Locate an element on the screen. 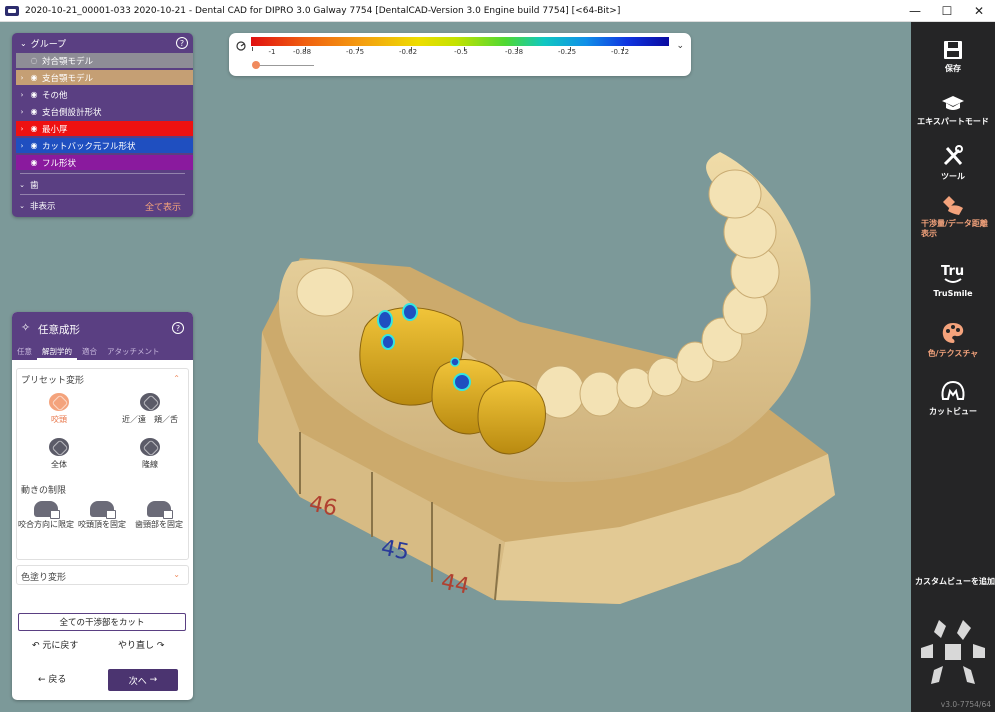 Image resolution: width=995 pixels, height=712 pixels. chevron-up-icon: ⌃ is located at coordinates (176, 378).